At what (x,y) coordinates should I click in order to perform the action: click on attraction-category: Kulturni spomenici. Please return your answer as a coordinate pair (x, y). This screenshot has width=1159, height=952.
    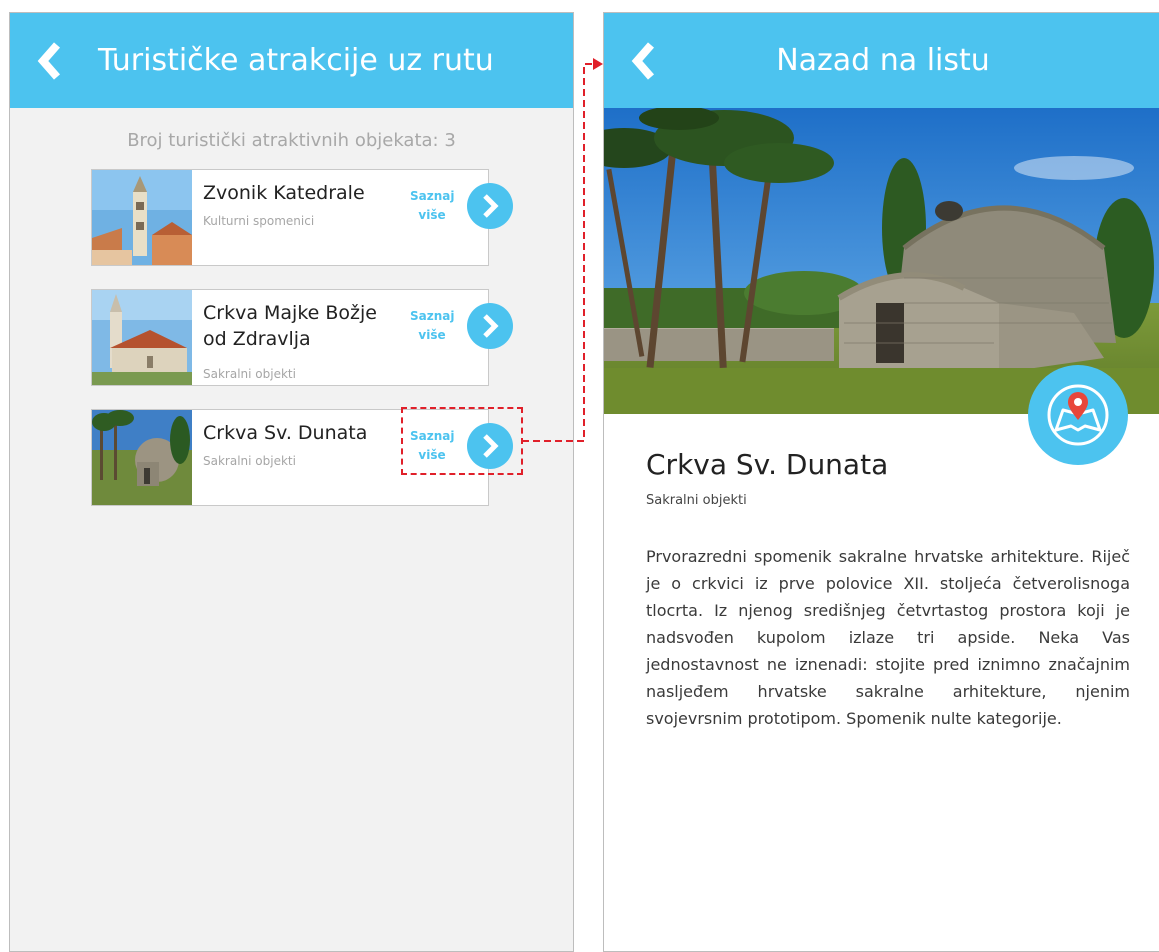
    Looking at the image, I should click on (259, 221).